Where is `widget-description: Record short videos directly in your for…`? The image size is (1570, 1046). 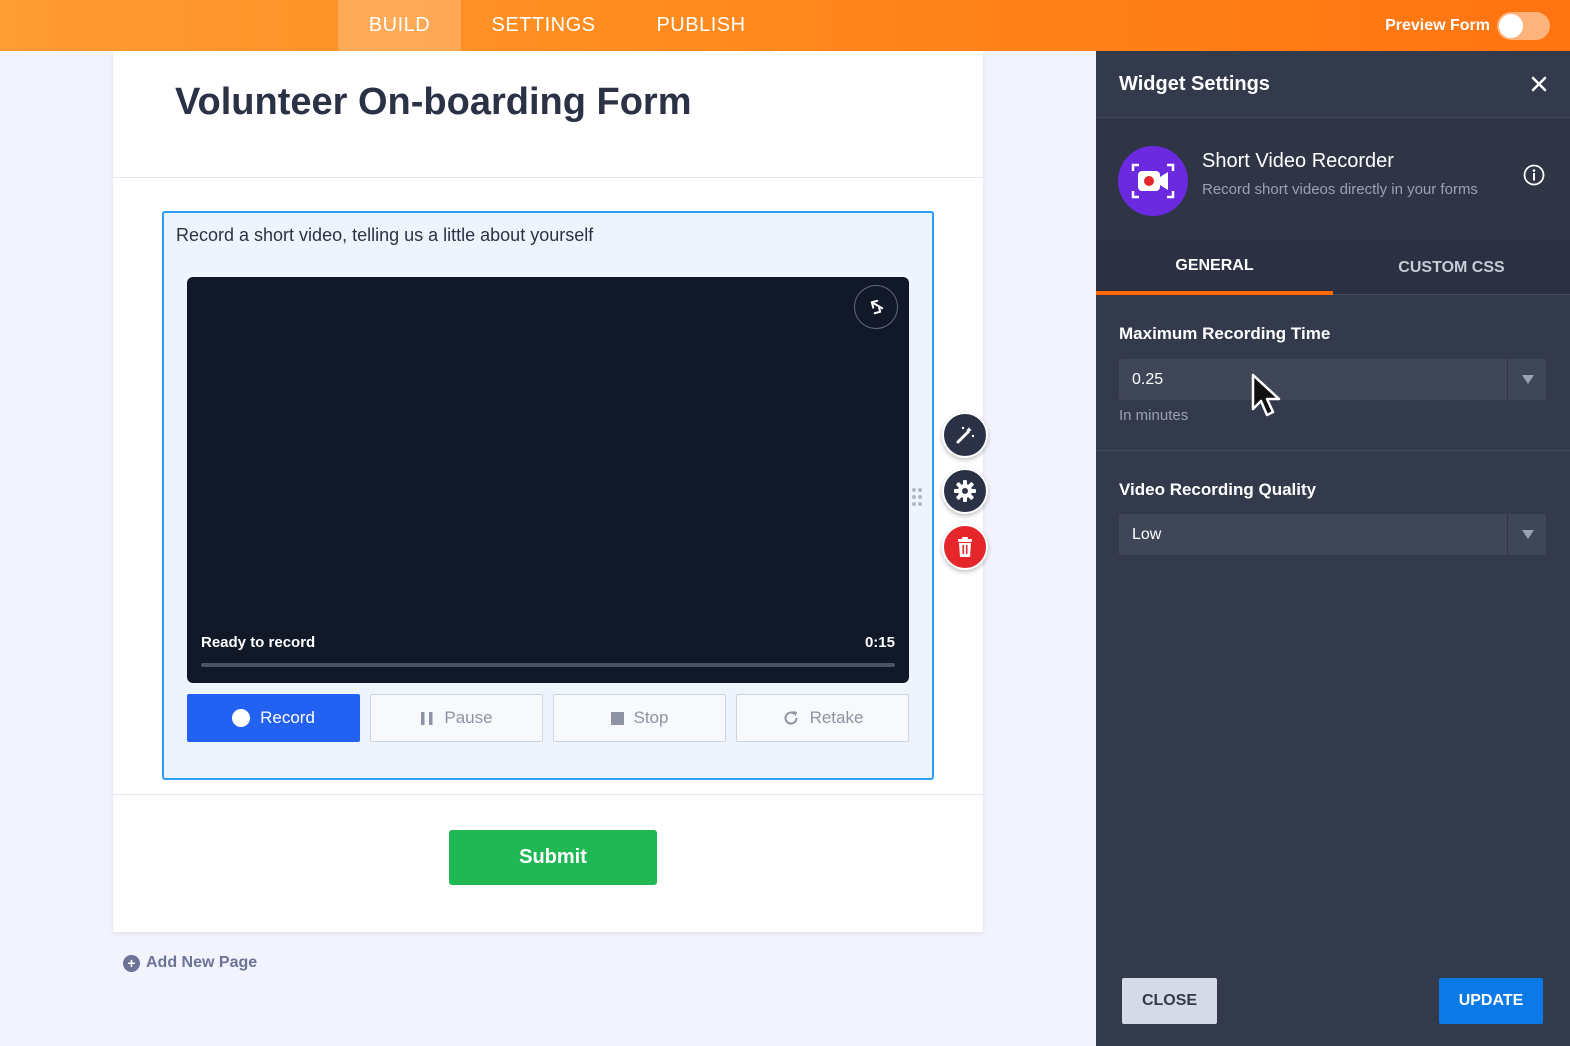 widget-description: Record short videos directly in your for… is located at coordinates (1340, 189).